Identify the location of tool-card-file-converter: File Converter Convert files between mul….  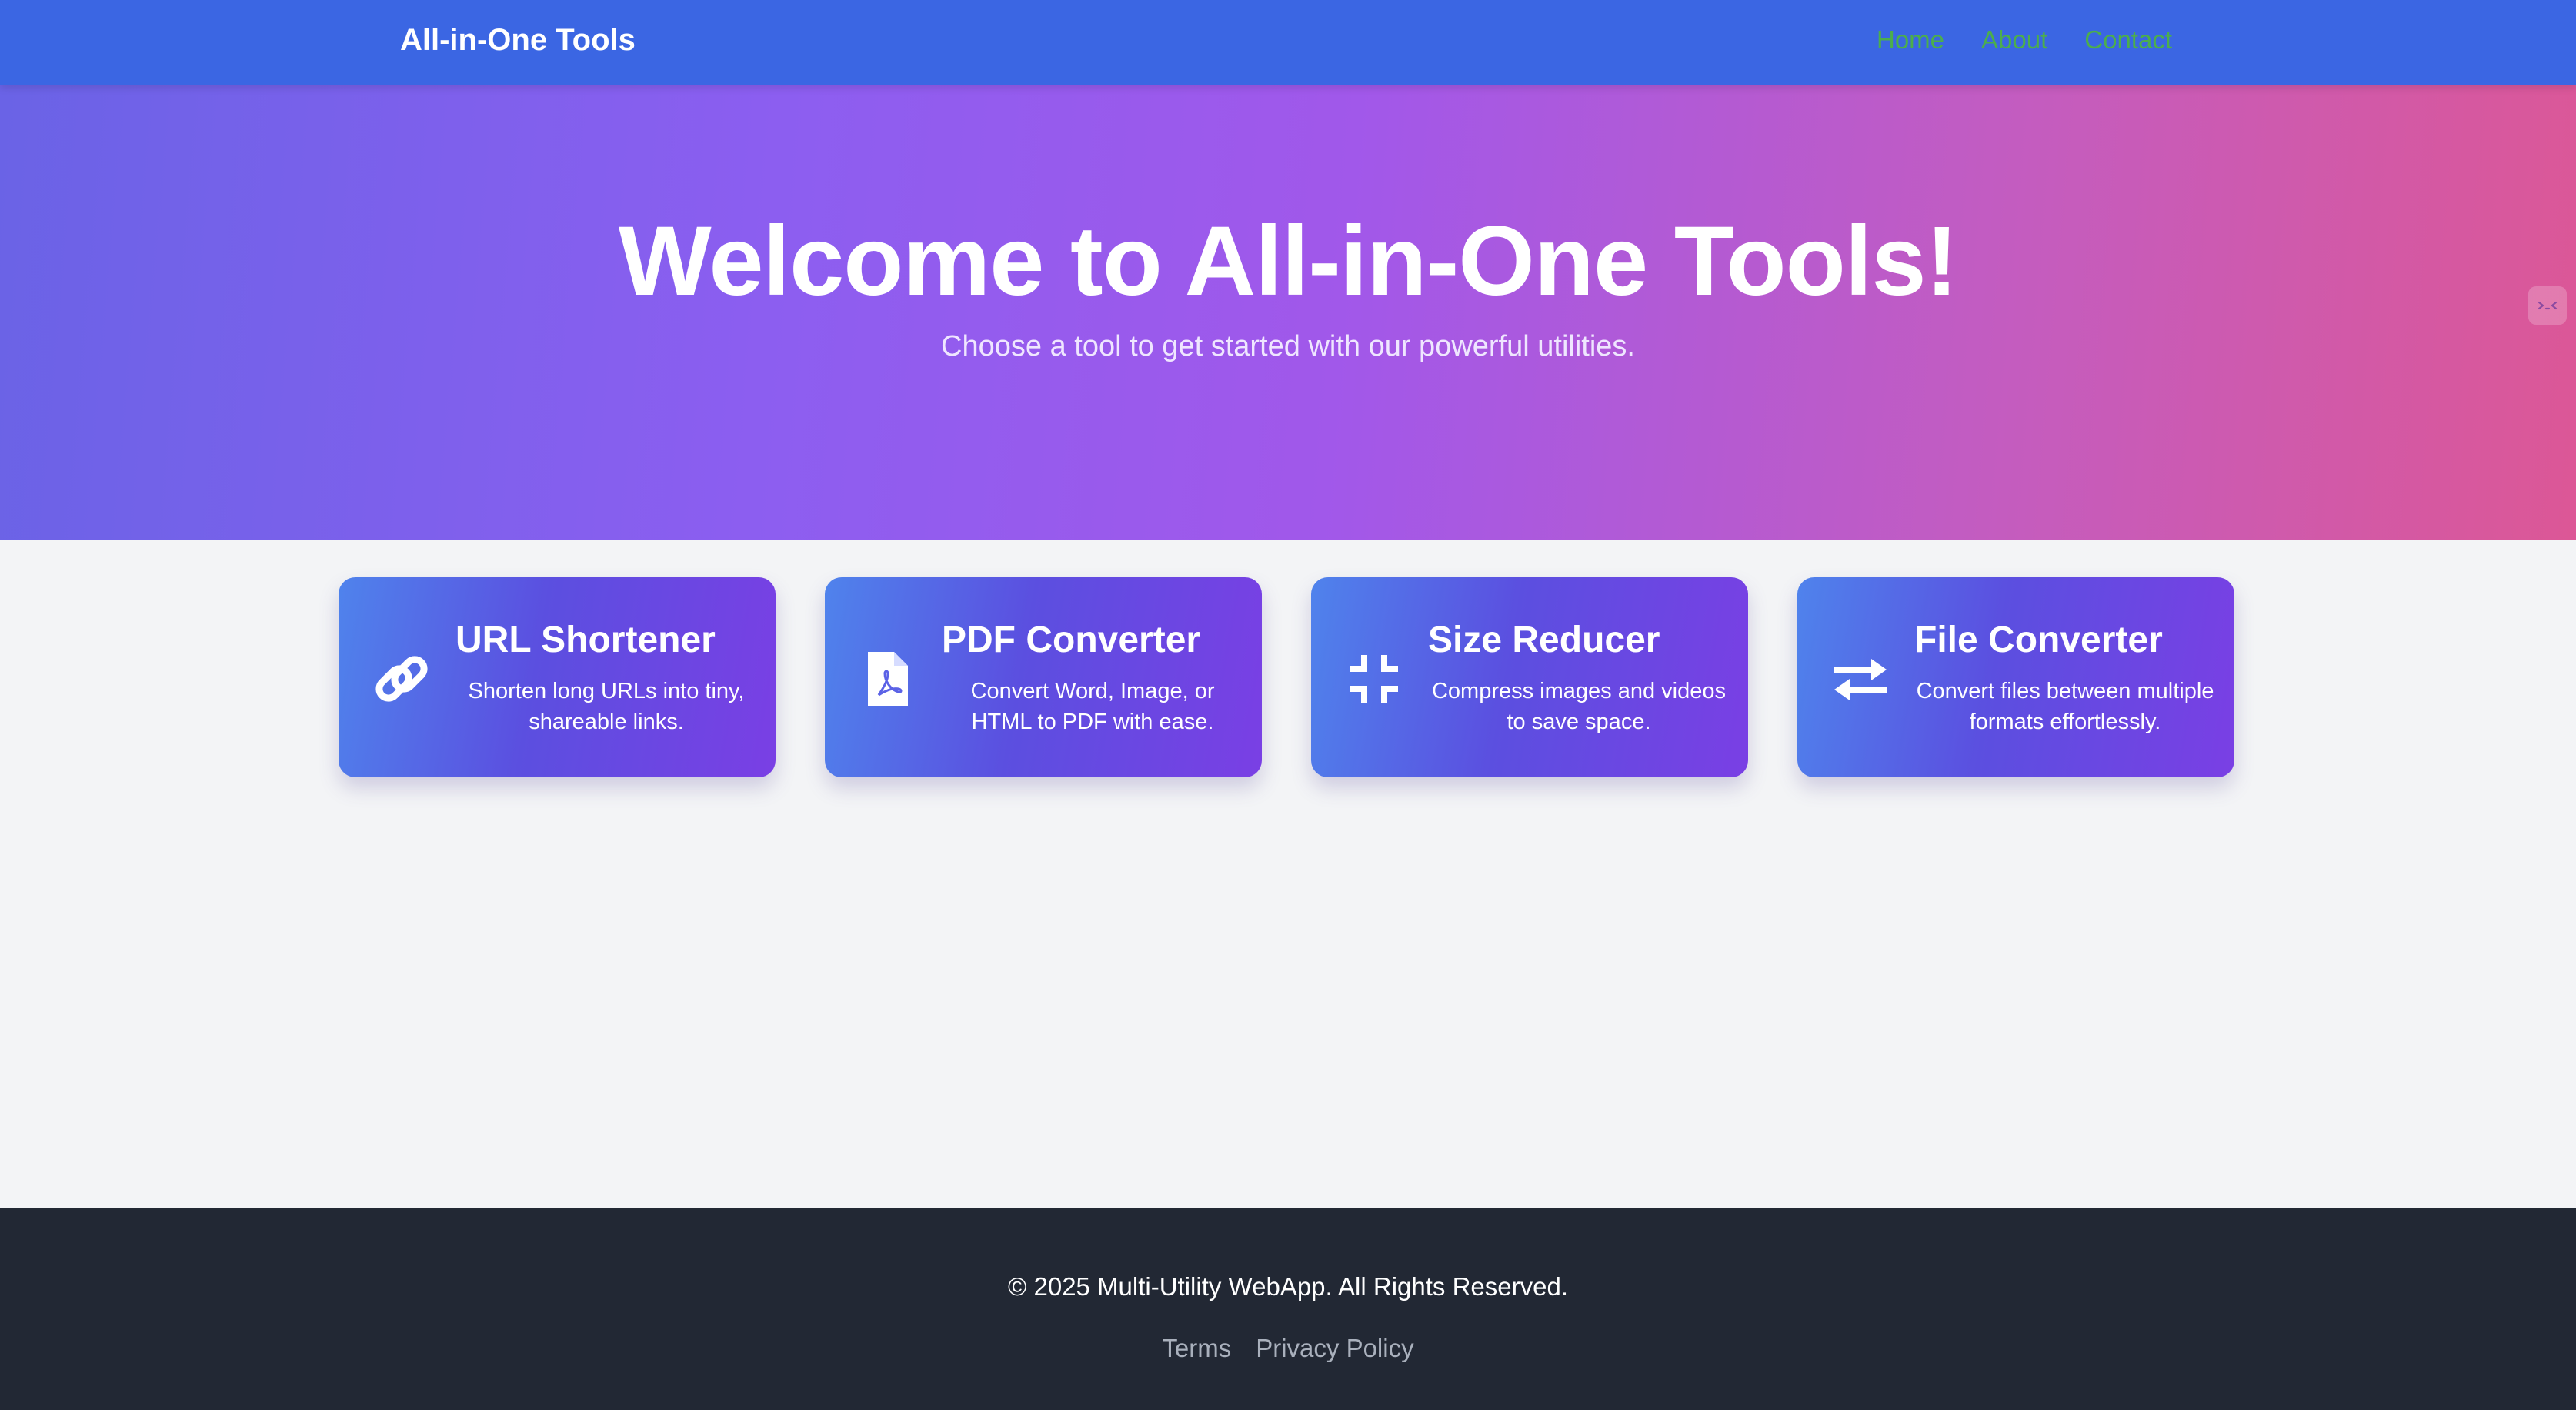
(2016, 677).